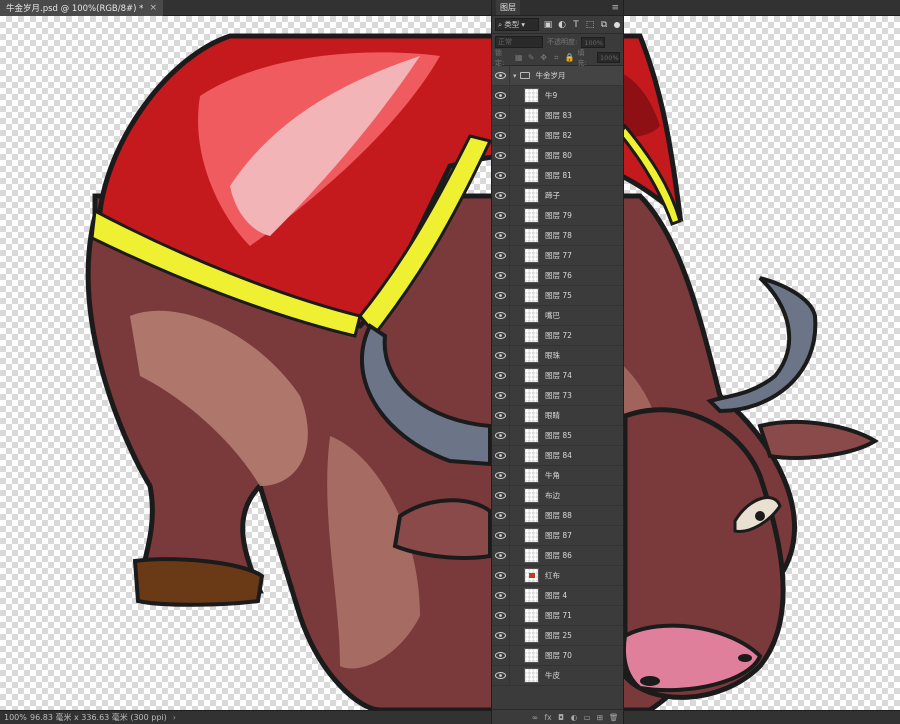 This screenshot has width=900, height=724. What do you see at coordinates (557, 195) in the screenshot?
I see `layer-row: 蹄子` at bounding box center [557, 195].